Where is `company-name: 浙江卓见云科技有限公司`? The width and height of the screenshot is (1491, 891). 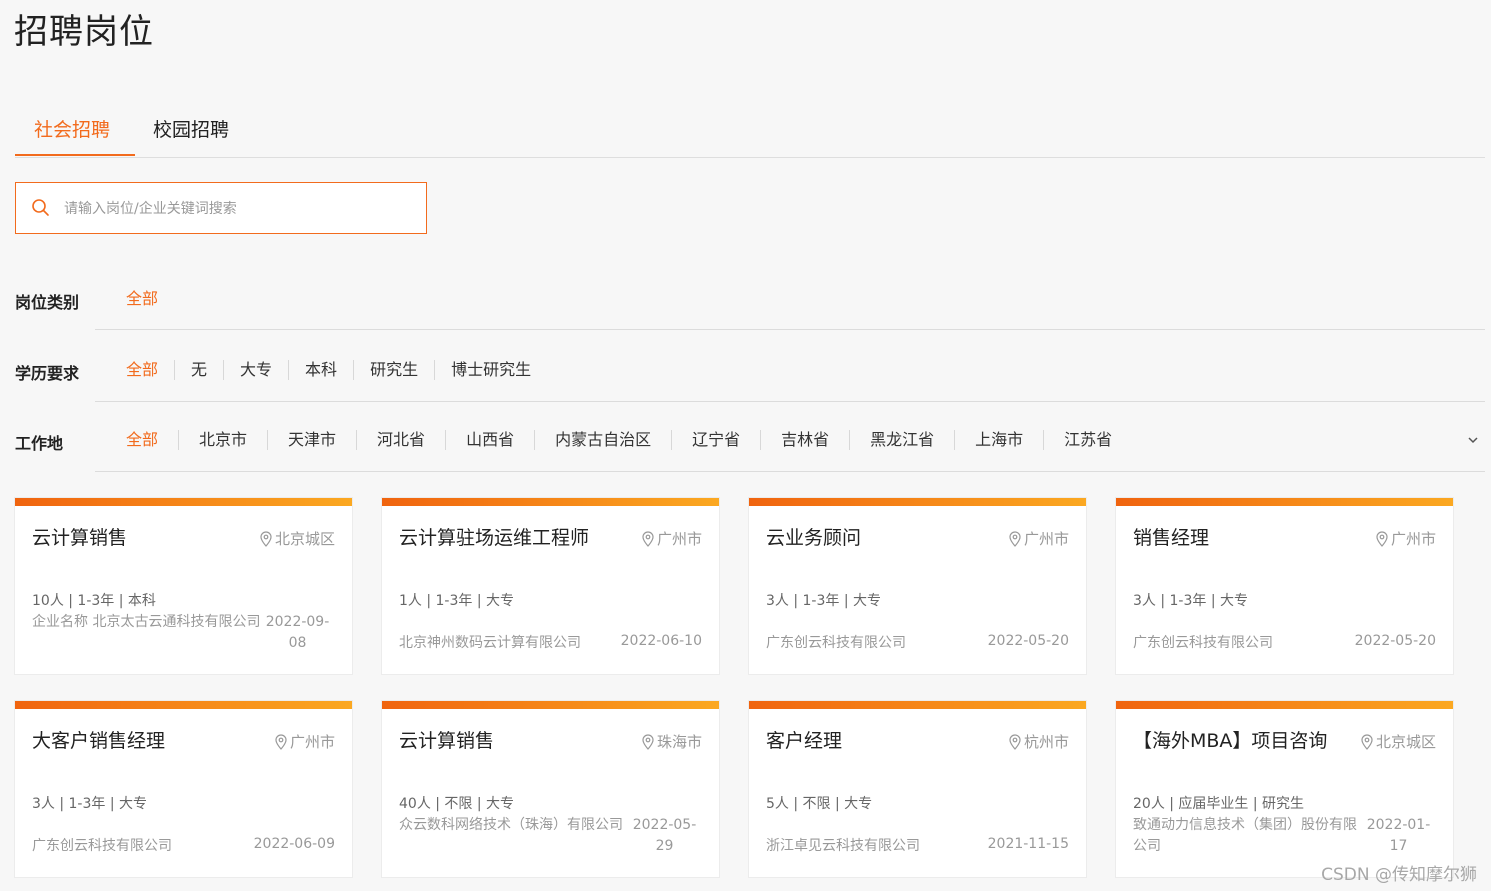
company-name: 浙江卓见云科技有限公司 is located at coordinates (843, 846).